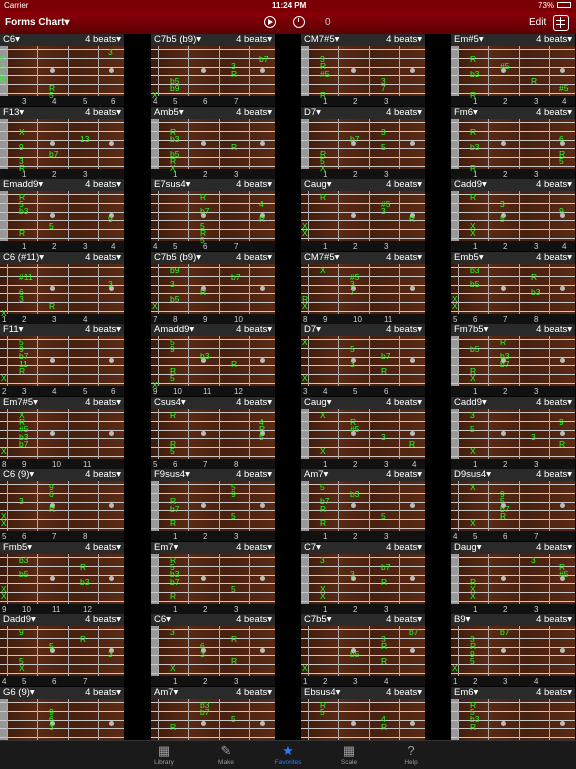  I want to click on chord-card: Daug▾ 4 beats▾ 3 R #5 R X X 1 2 3, so click(513, 578).